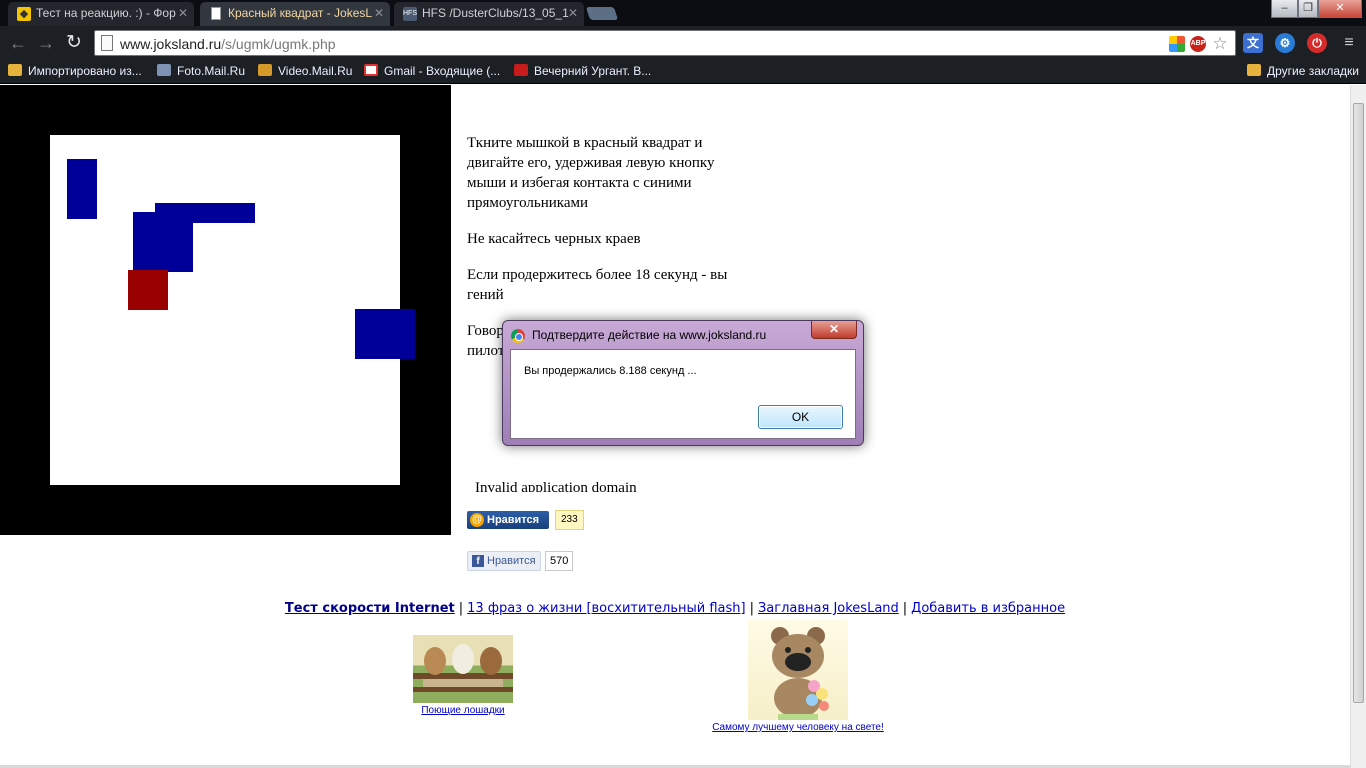 The width and height of the screenshot is (1366, 768). I want to click on promo-best-person: Самому лучшему человеку на свете!, so click(798, 676).